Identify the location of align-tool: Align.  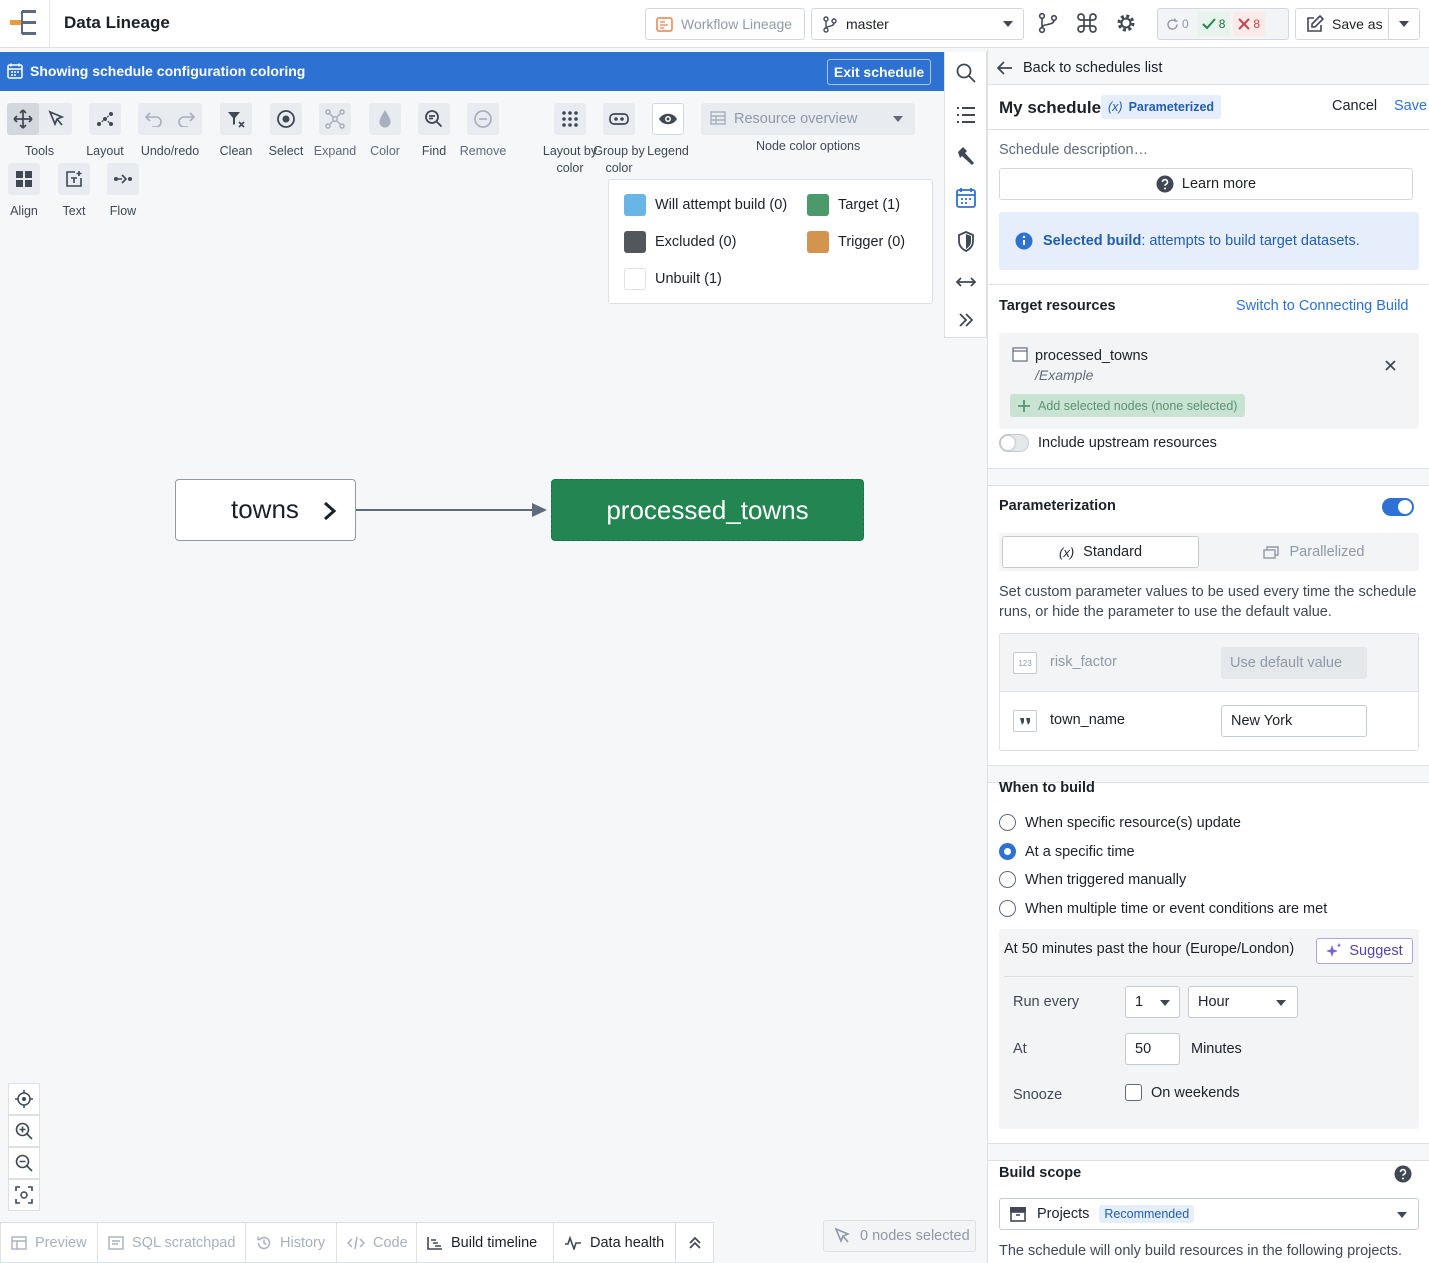
(24, 191).